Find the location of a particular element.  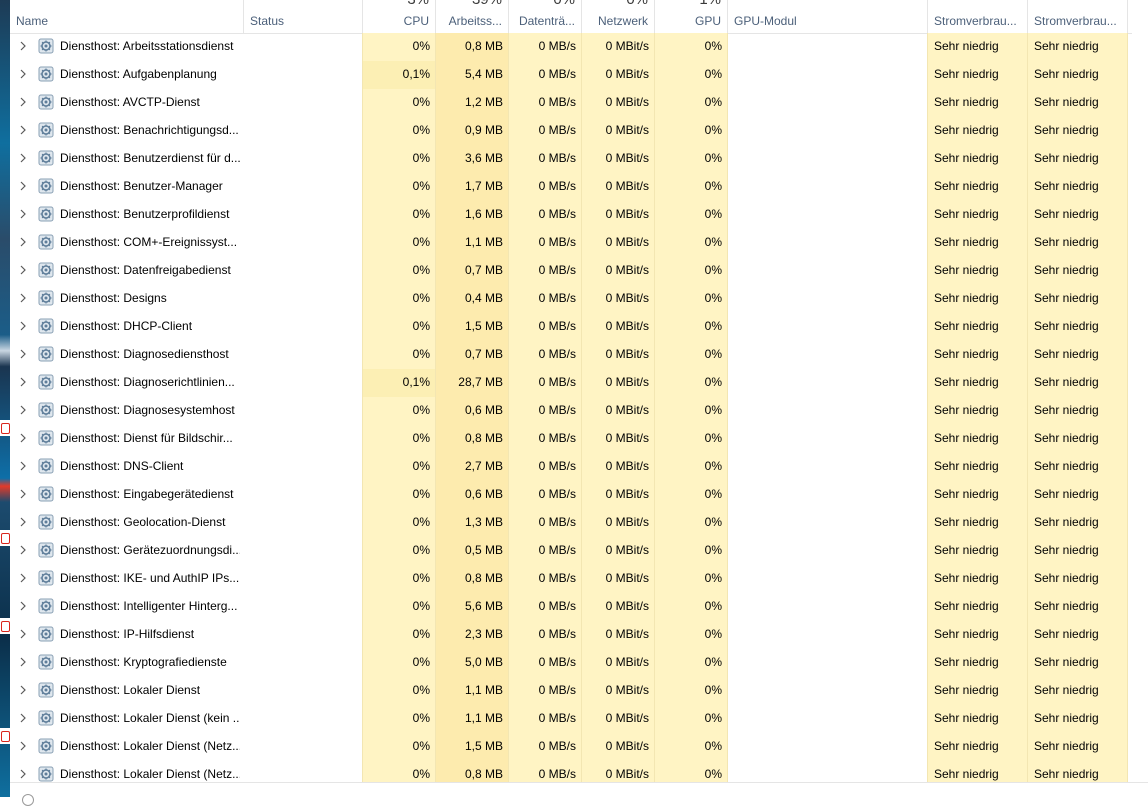

column-header-name: Name is located at coordinates (127, 16).